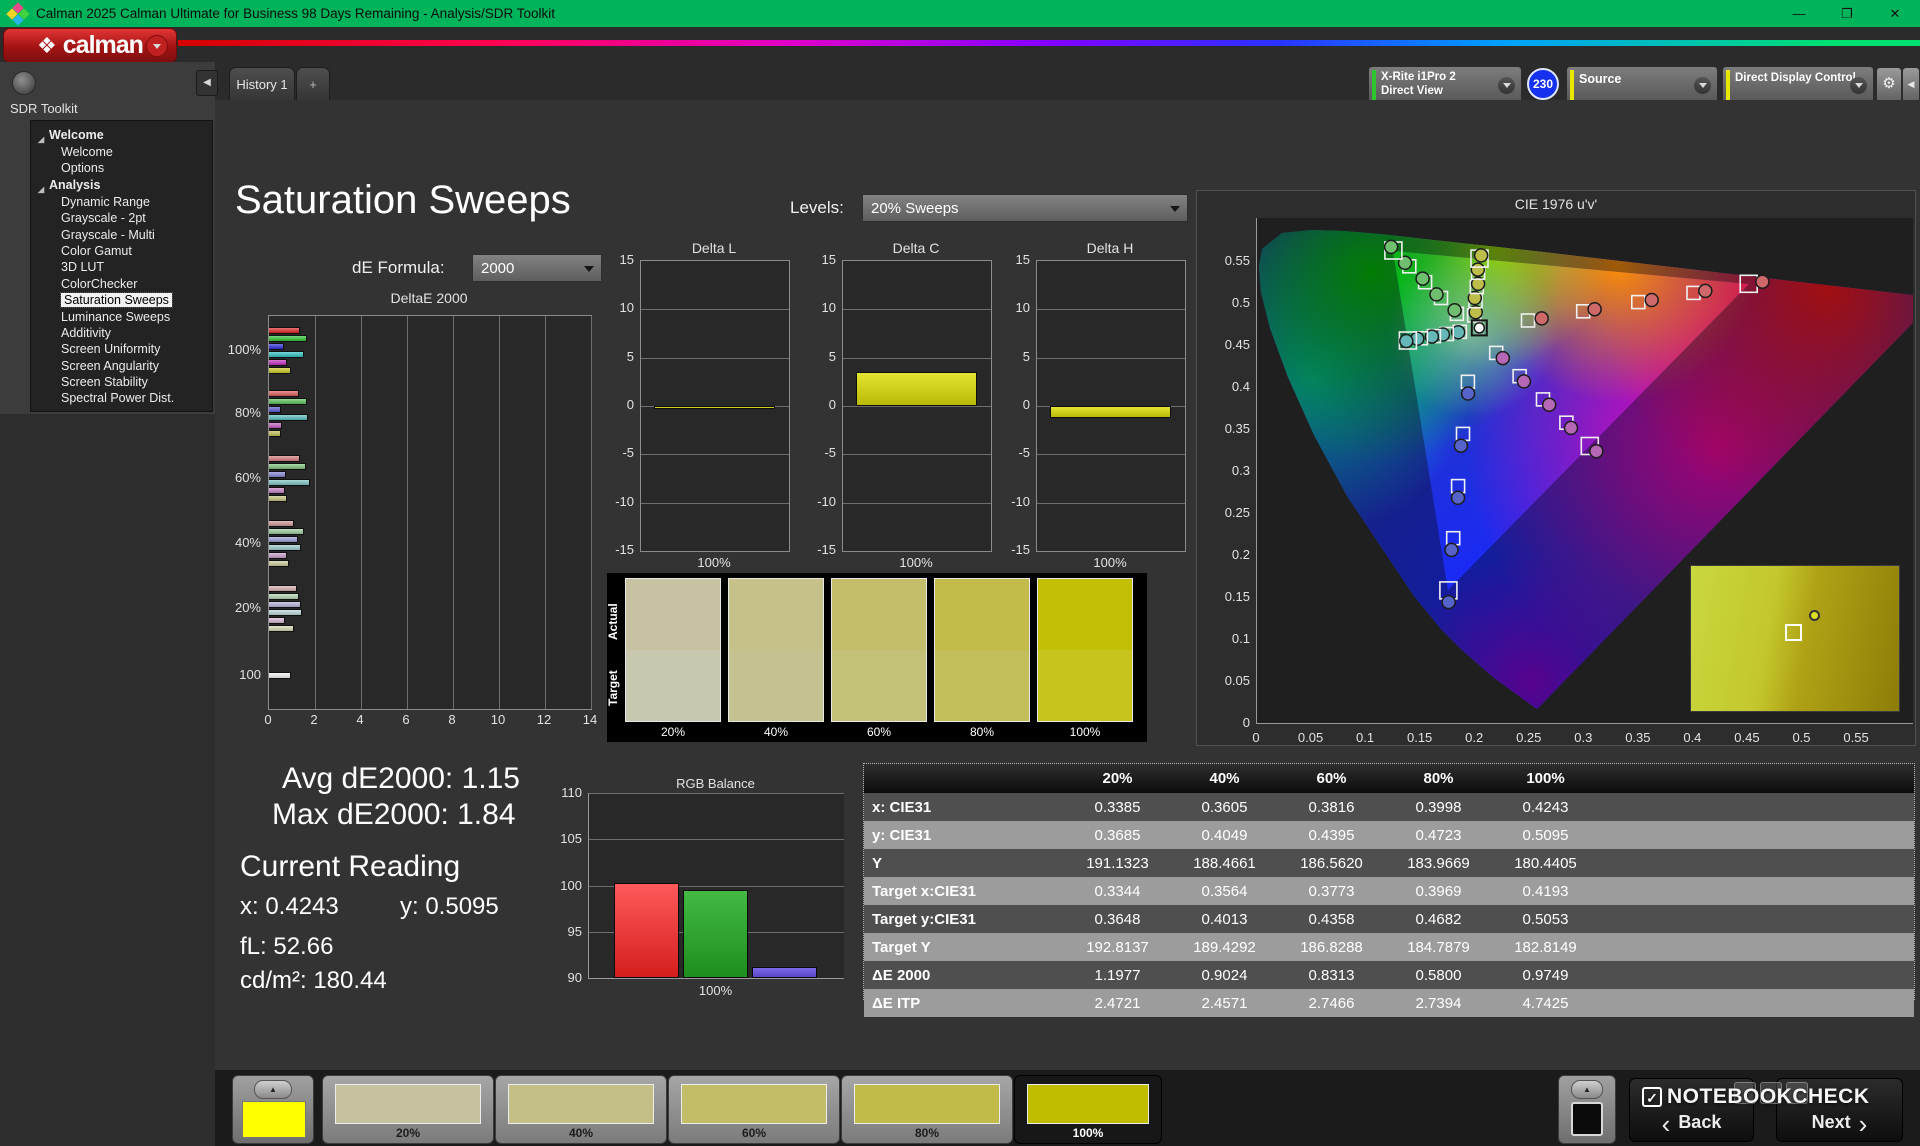 Image resolution: width=1920 pixels, height=1146 pixels. What do you see at coordinates (571, 839) in the screenshot?
I see `rgb-ytick: 105` at bounding box center [571, 839].